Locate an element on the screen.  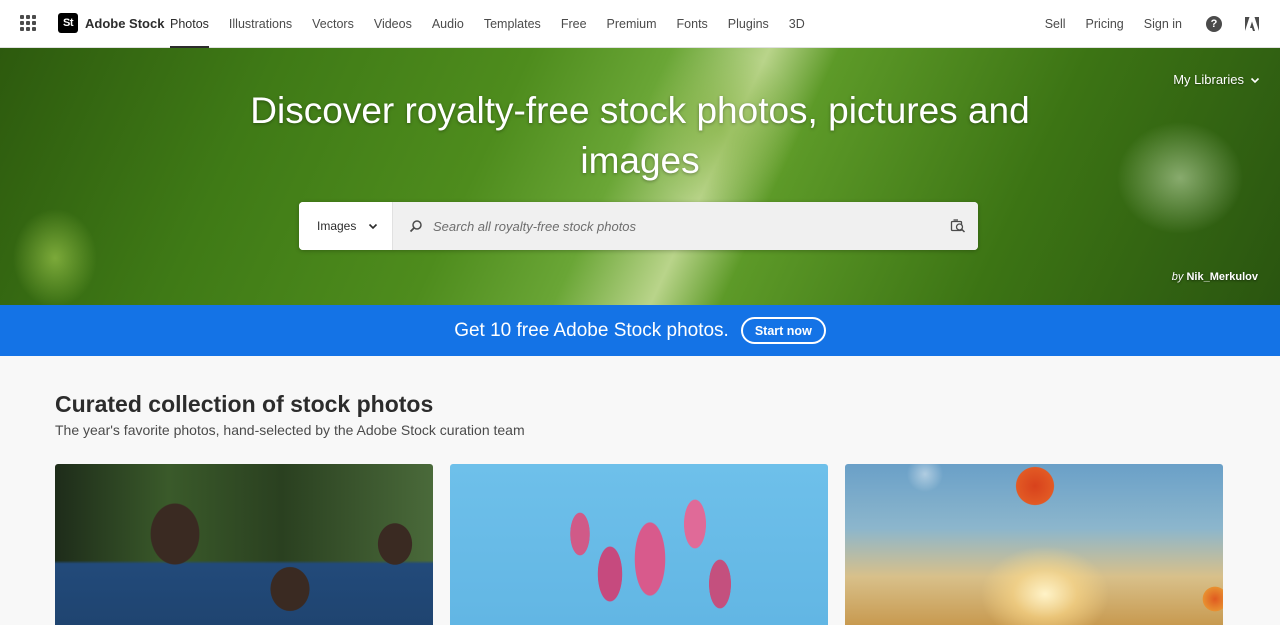
curated-photo-card-portrait is located at coordinates (244, 544).